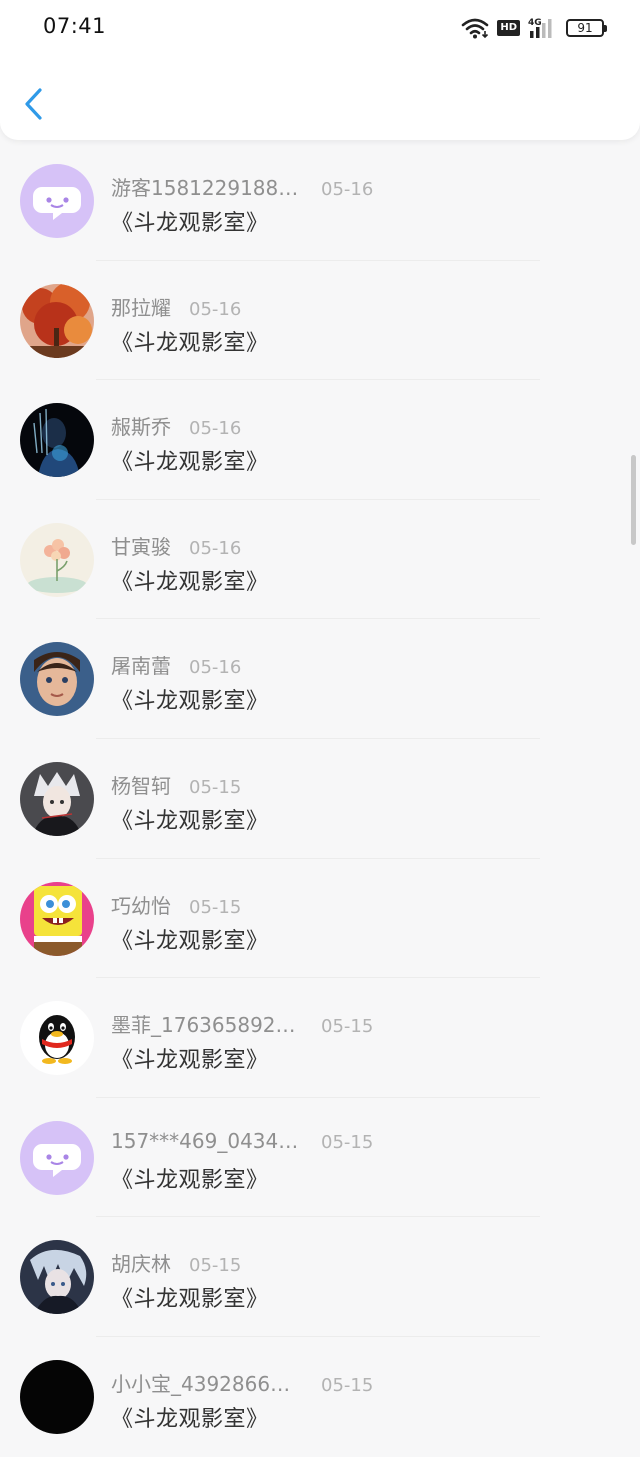 This screenshot has width=640, height=1457. I want to click on list-item: 赧斯乔 05-16 《斗龙观影室》, so click(320, 440).